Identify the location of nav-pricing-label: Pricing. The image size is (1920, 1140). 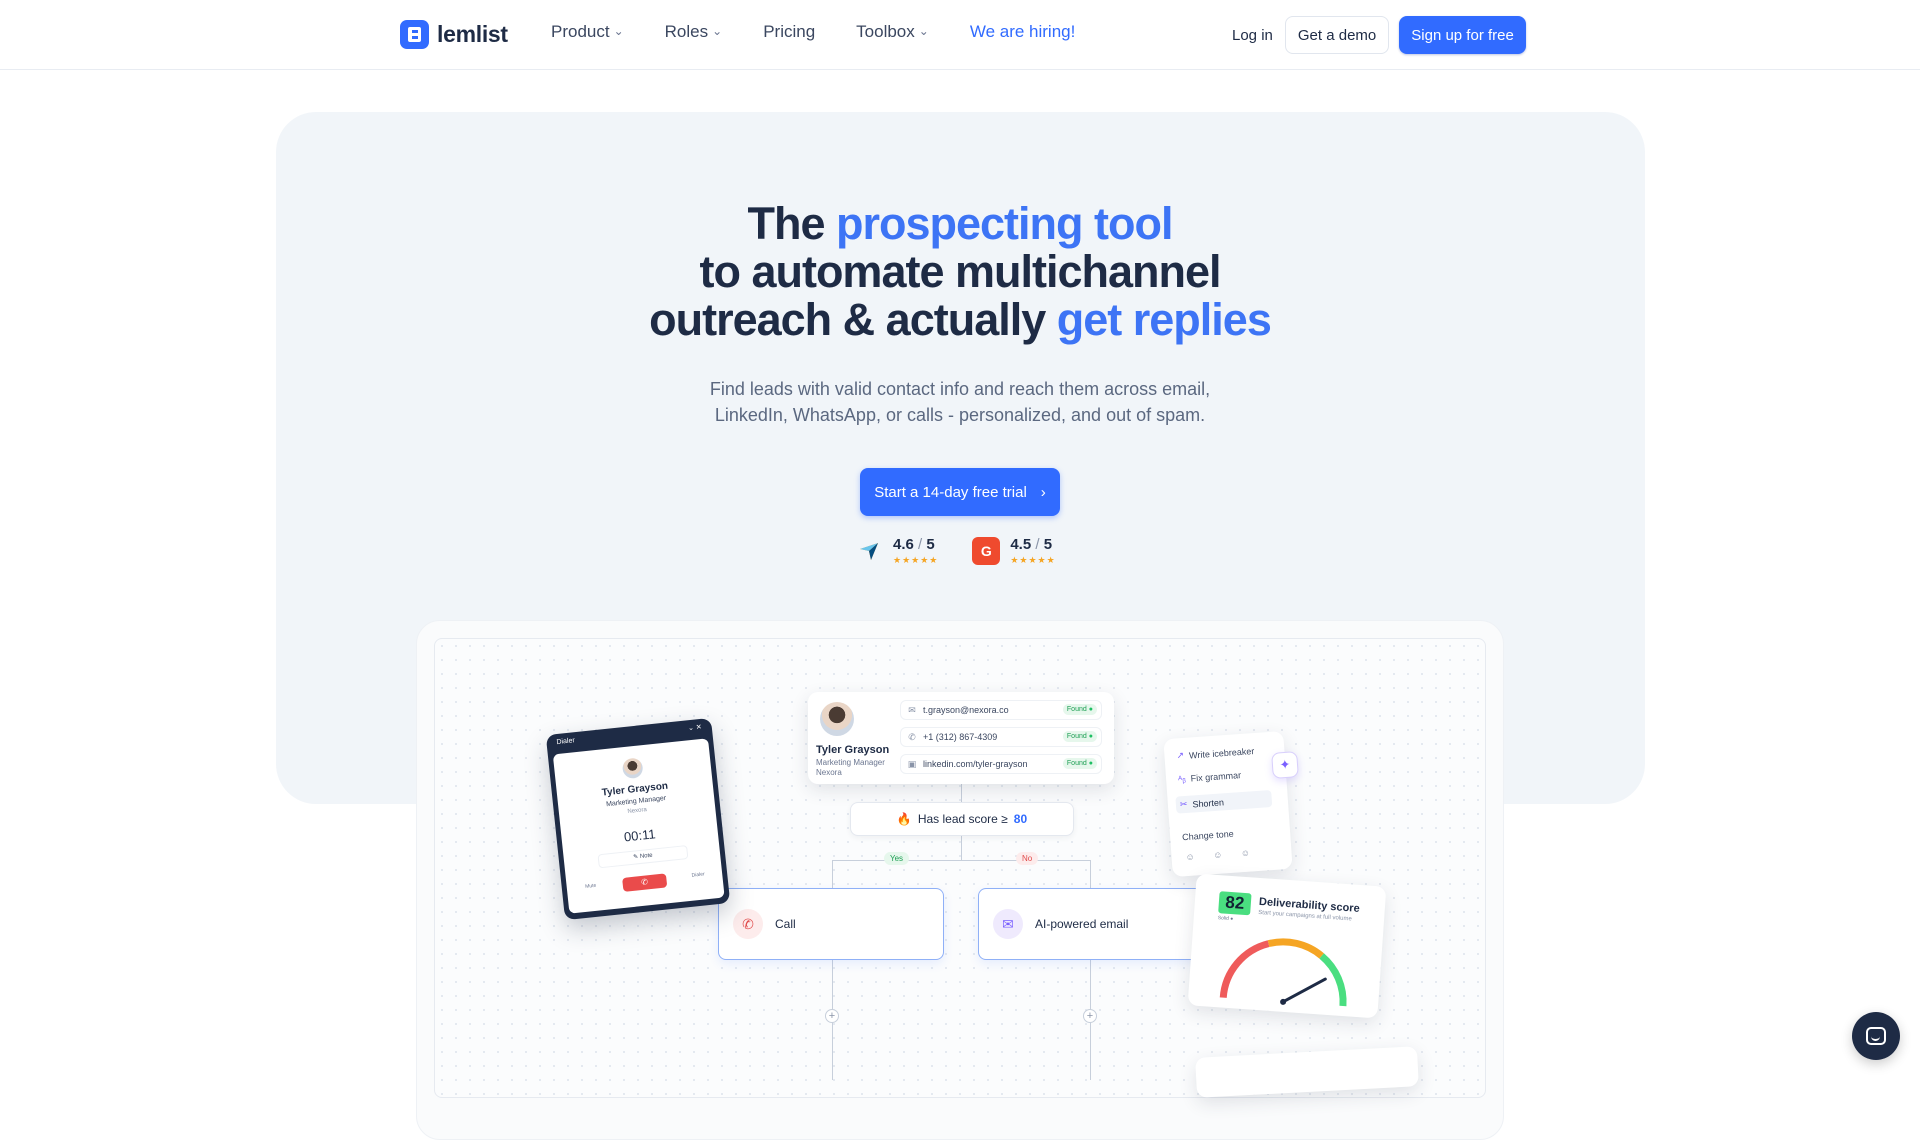
(789, 31).